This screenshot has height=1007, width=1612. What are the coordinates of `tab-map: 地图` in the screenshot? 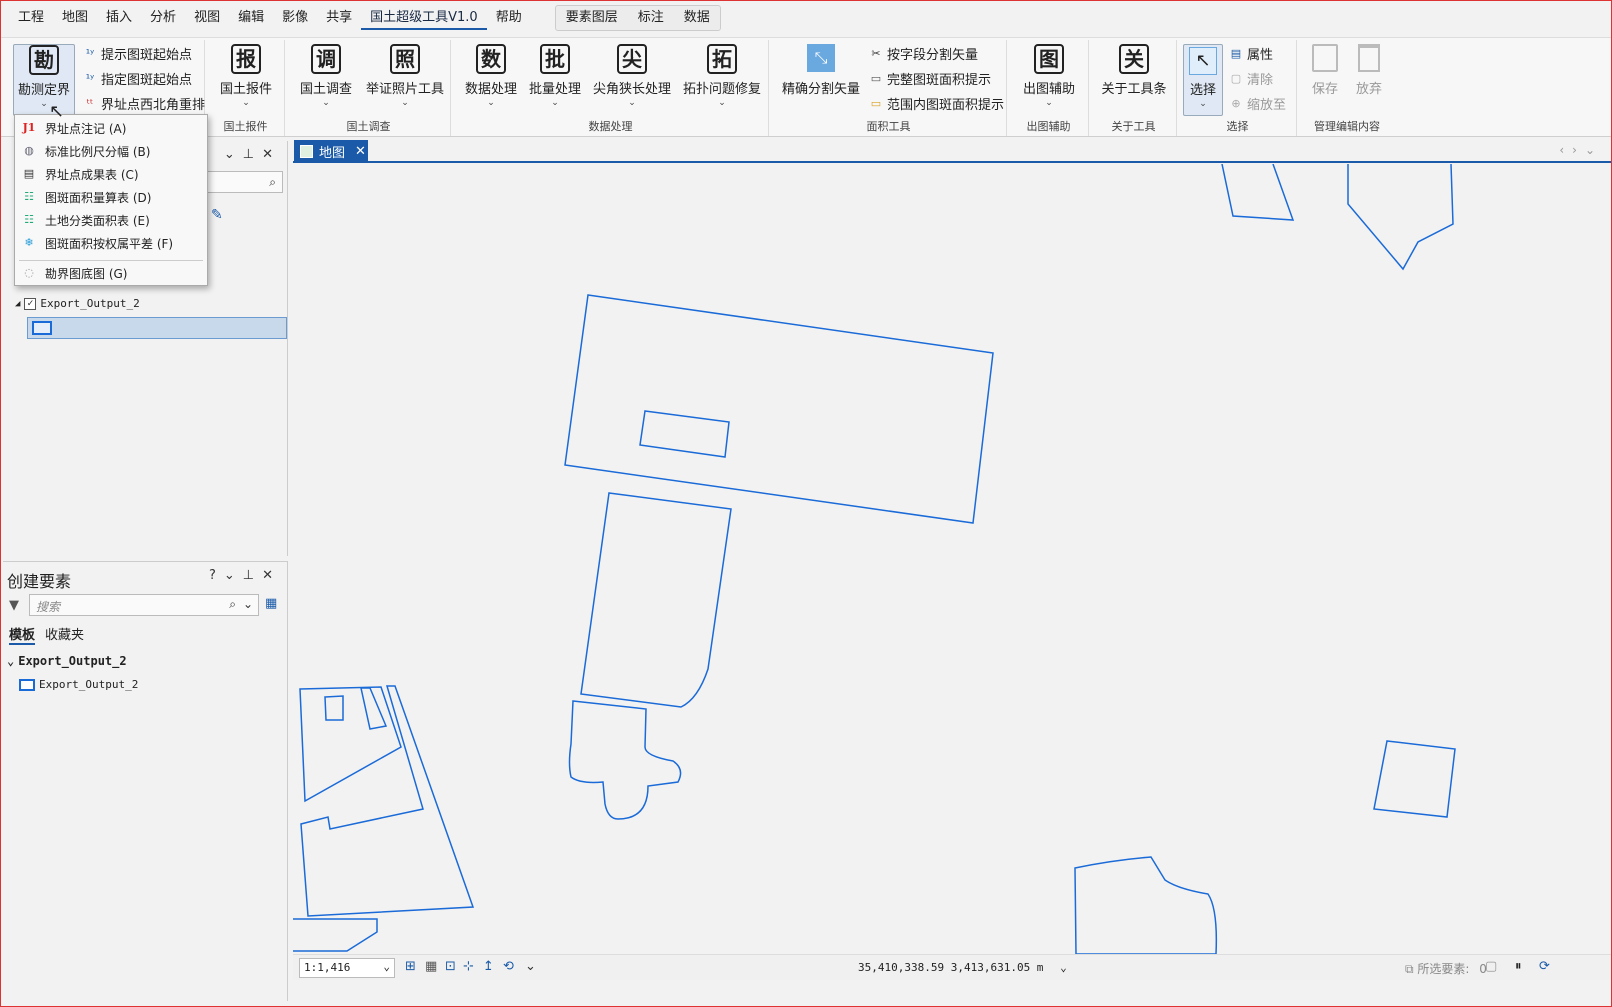 It's located at (75, 18).